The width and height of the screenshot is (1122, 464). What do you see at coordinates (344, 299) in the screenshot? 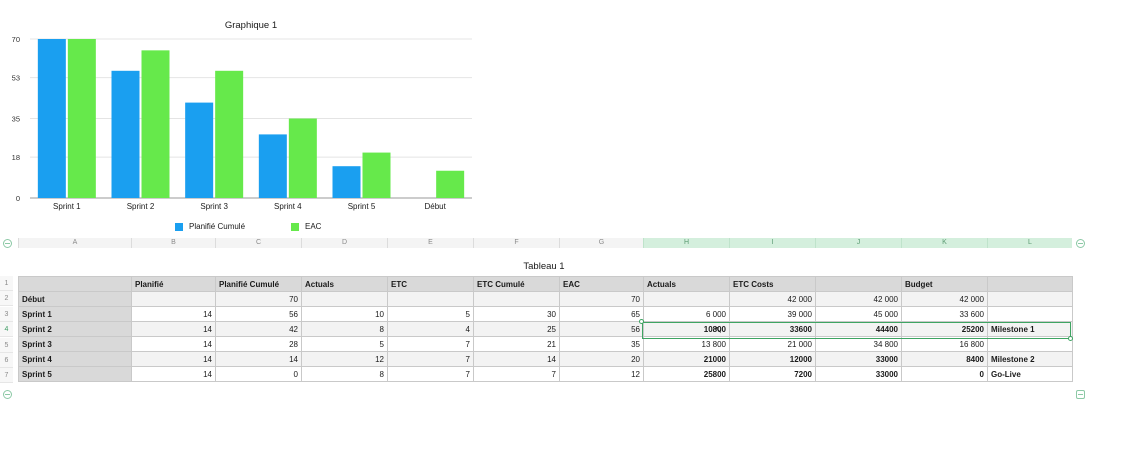
I see `table-cell-d` at bounding box center [344, 299].